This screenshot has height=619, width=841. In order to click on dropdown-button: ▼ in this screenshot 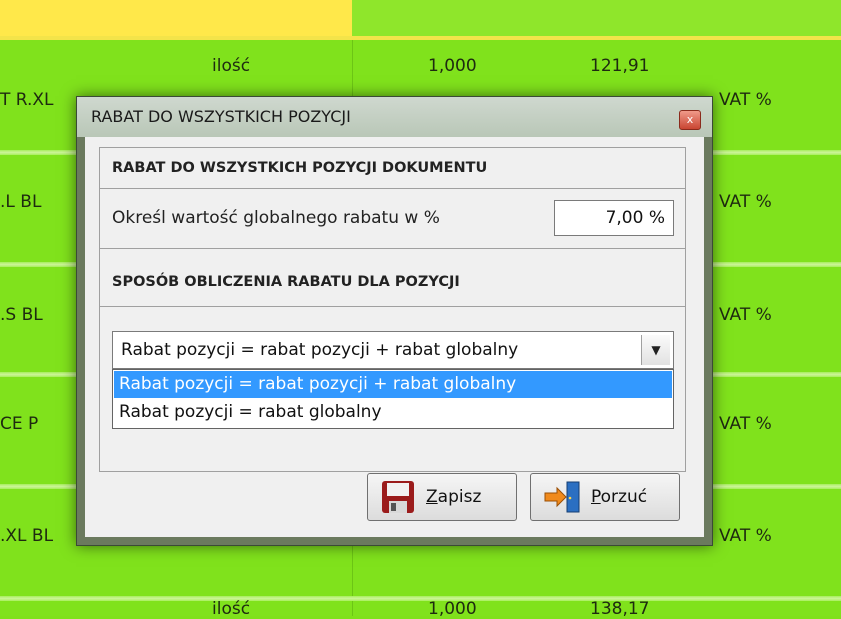, I will do `click(655, 350)`.